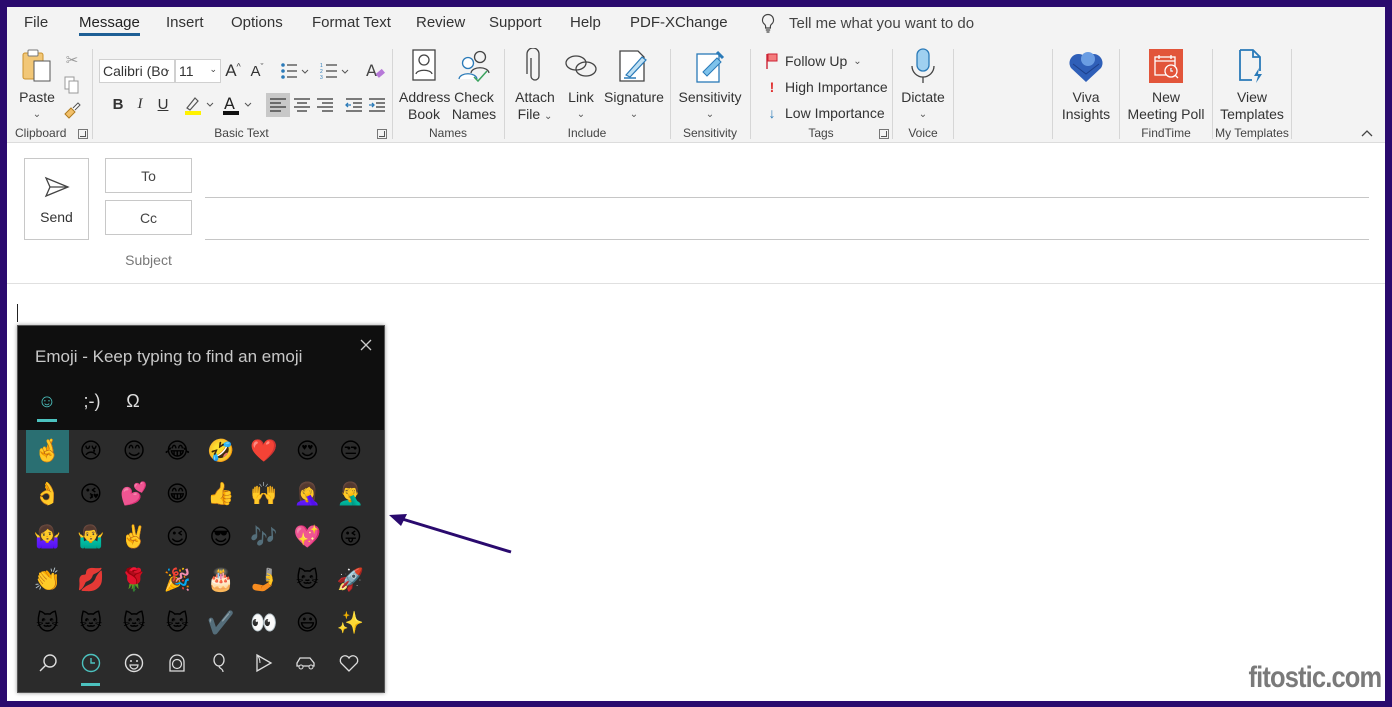 The height and width of the screenshot is (707, 1392). Describe the element at coordinates (826, 87) in the screenshot. I see `high-importance-button: ! High Importance` at that location.